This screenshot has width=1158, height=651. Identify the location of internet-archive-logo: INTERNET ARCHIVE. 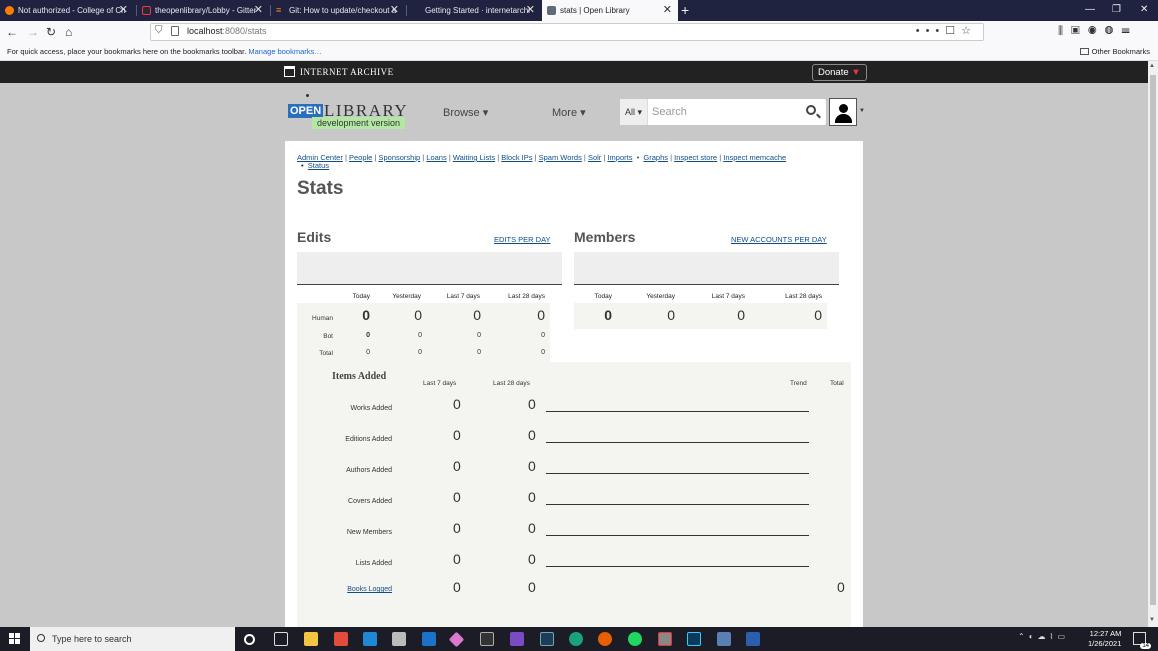
(339, 72).